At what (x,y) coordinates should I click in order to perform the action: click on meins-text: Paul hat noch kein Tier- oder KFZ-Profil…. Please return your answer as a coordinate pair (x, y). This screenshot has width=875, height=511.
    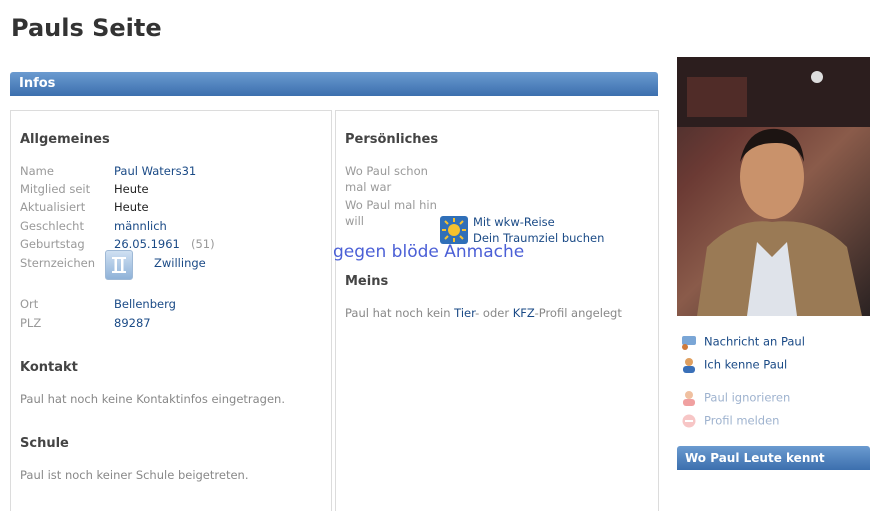
    Looking at the image, I should click on (483, 313).